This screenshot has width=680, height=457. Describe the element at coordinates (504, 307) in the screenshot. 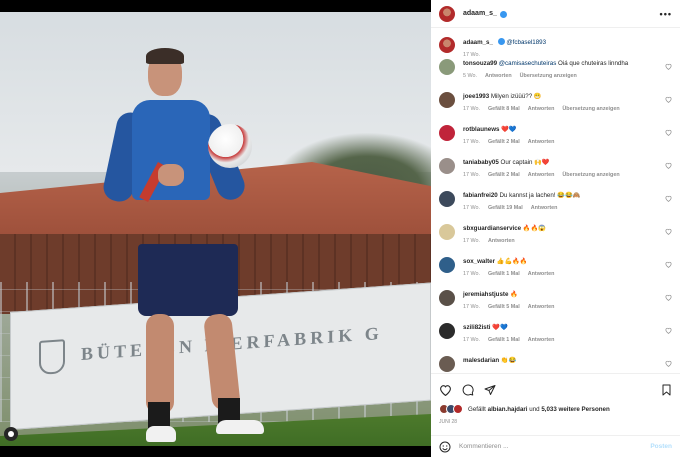

I see `comment-likes-count: Gefällt 5 Mal` at that location.